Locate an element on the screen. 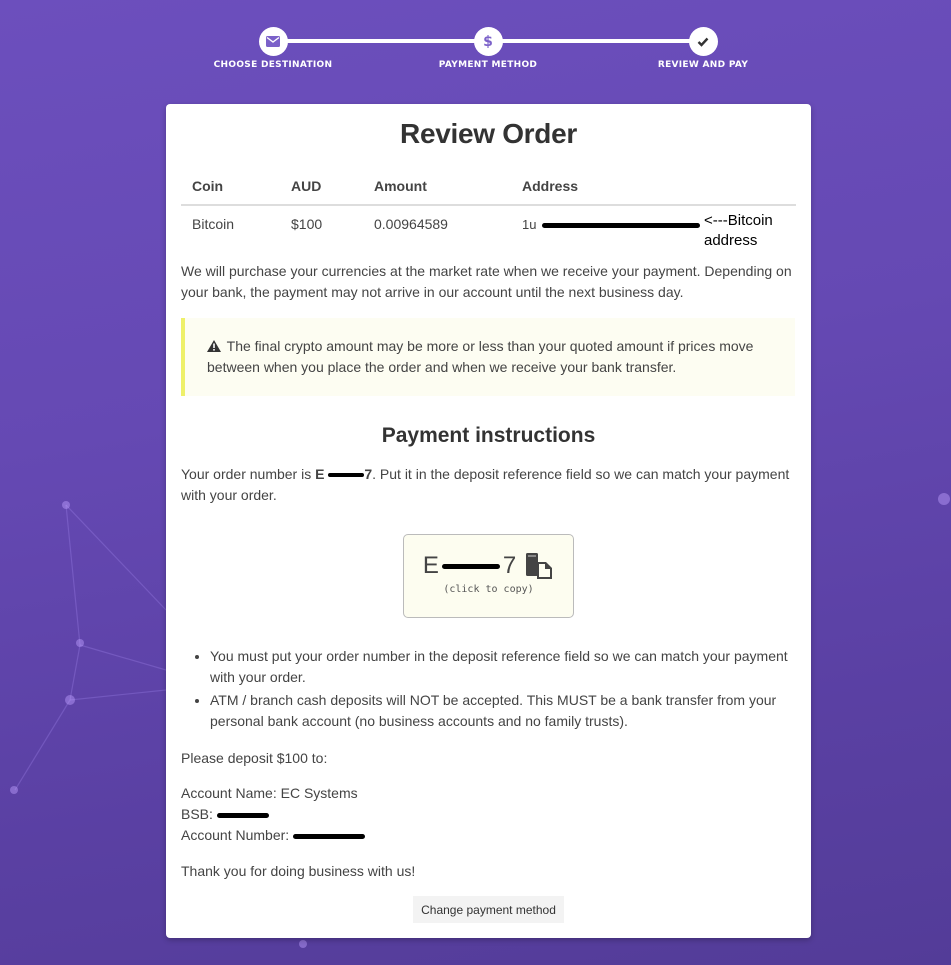 The height and width of the screenshot is (965, 951). thank-you-text: Thank you for doing business with us! is located at coordinates (298, 871).